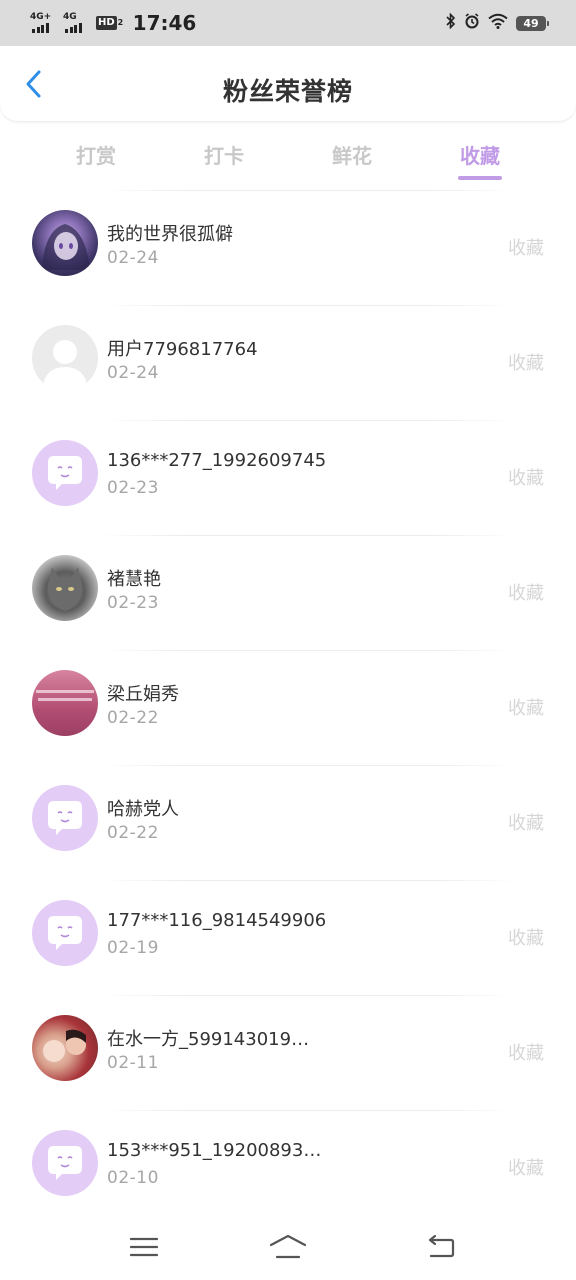 Image resolution: width=576 pixels, height=1280 pixels. What do you see at coordinates (217, 920) in the screenshot?
I see `fan-name: 177***116_9814549906` at bounding box center [217, 920].